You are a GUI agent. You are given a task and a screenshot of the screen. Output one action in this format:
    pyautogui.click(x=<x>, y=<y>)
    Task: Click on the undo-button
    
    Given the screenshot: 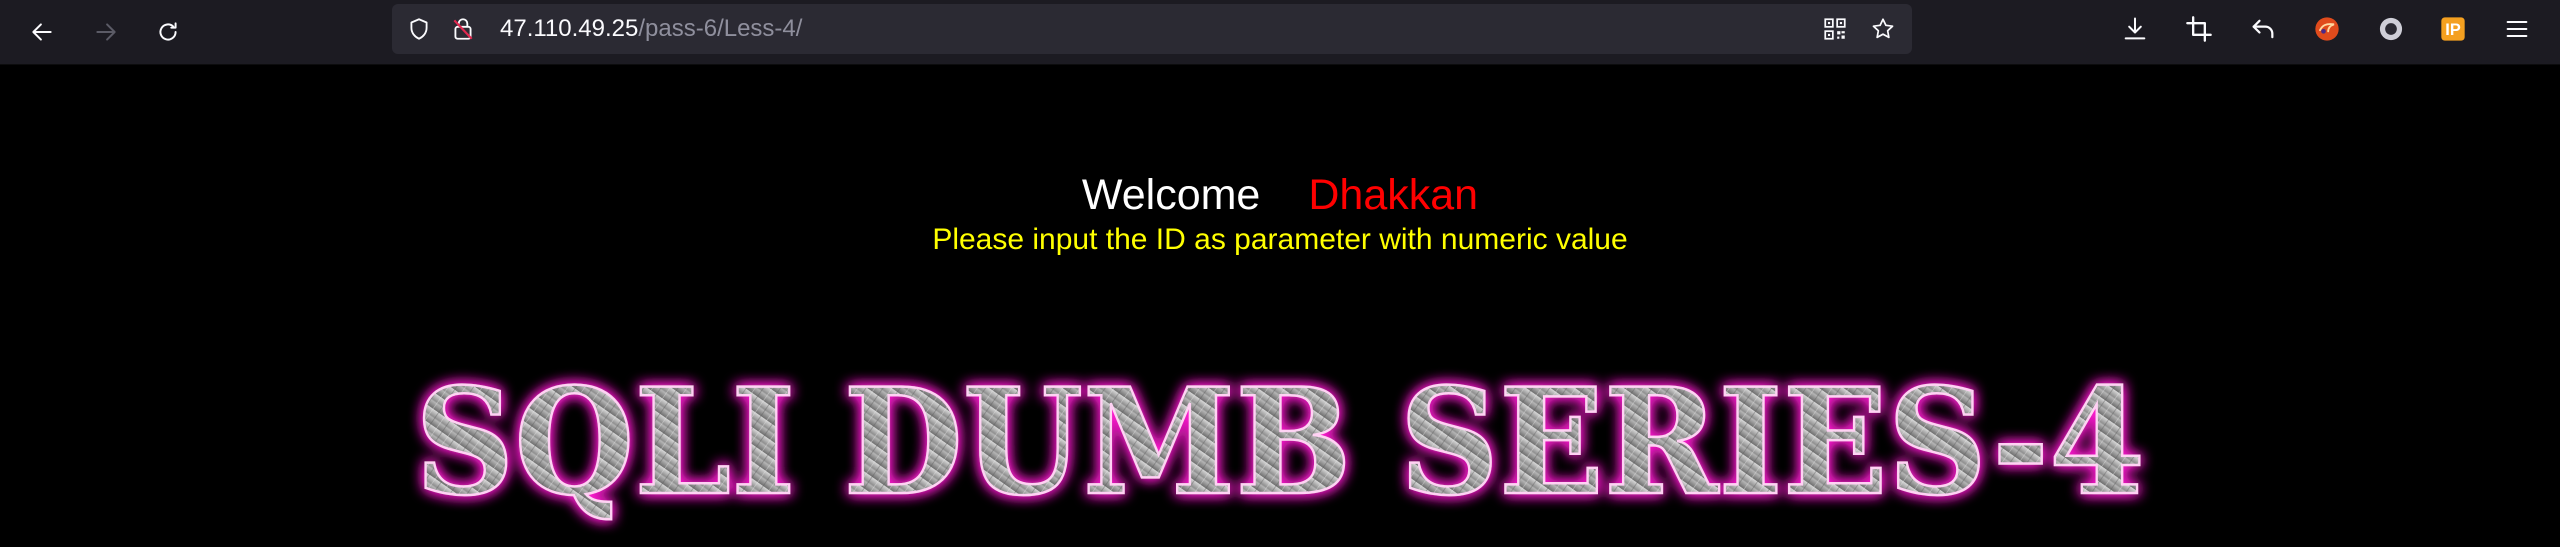 What is the action you would take?
    pyautogui.click(x=2263, y=29)
    